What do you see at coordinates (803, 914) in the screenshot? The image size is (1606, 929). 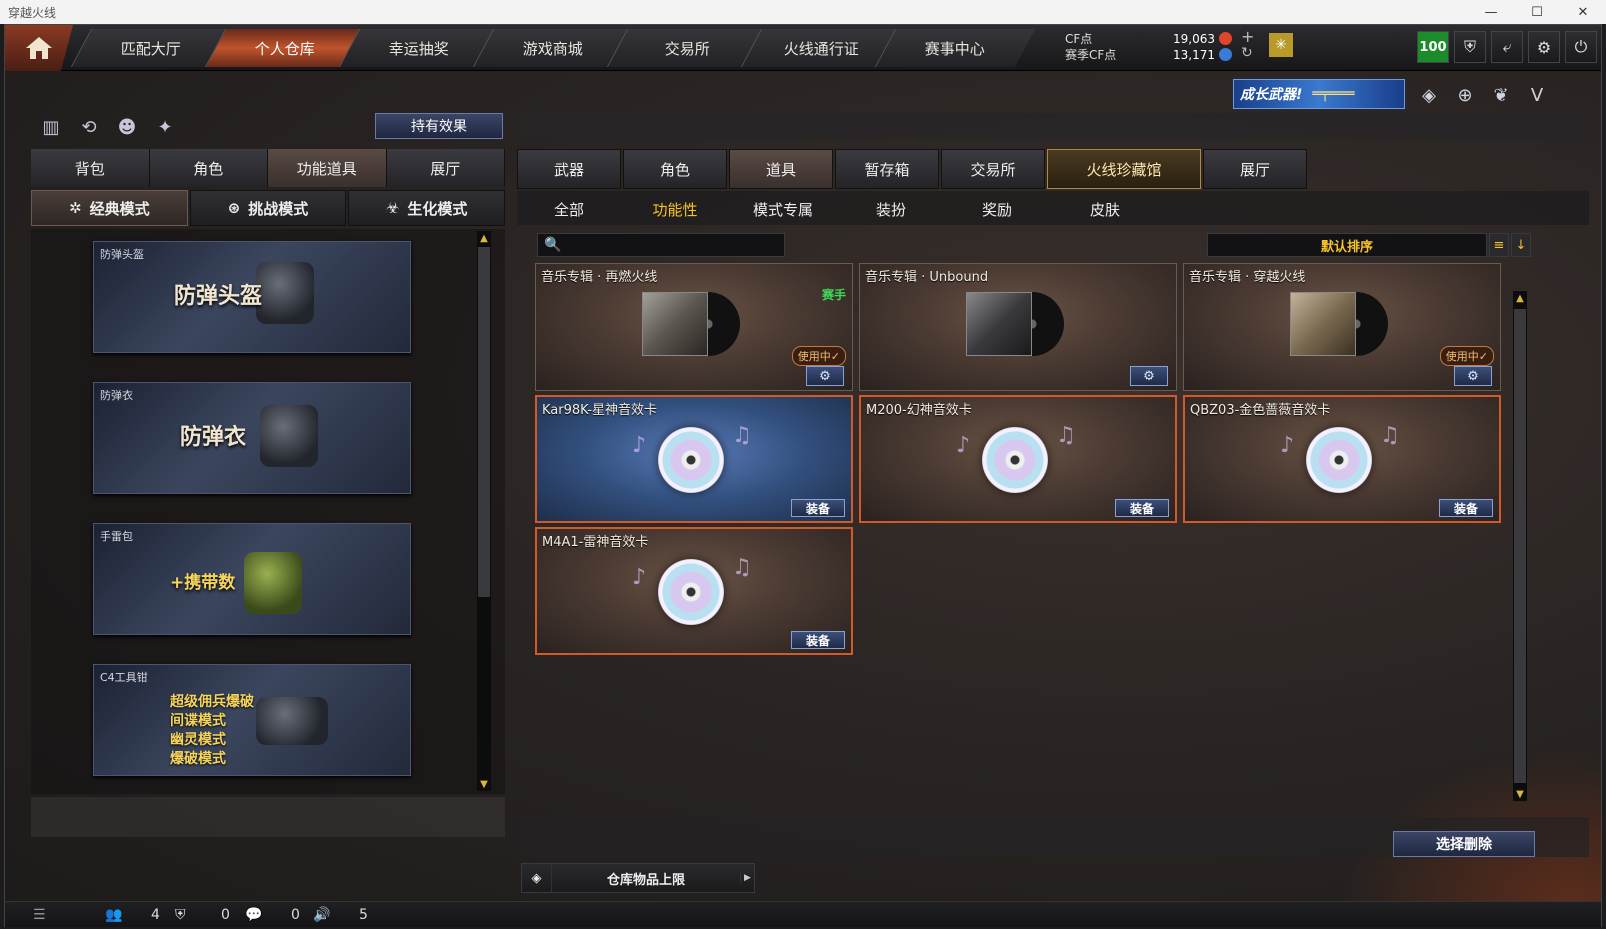 I see `status-bar: ☰ 👥 4 ⛨ 0 💬 0 🔊 5` at bounding box center [803, 914].